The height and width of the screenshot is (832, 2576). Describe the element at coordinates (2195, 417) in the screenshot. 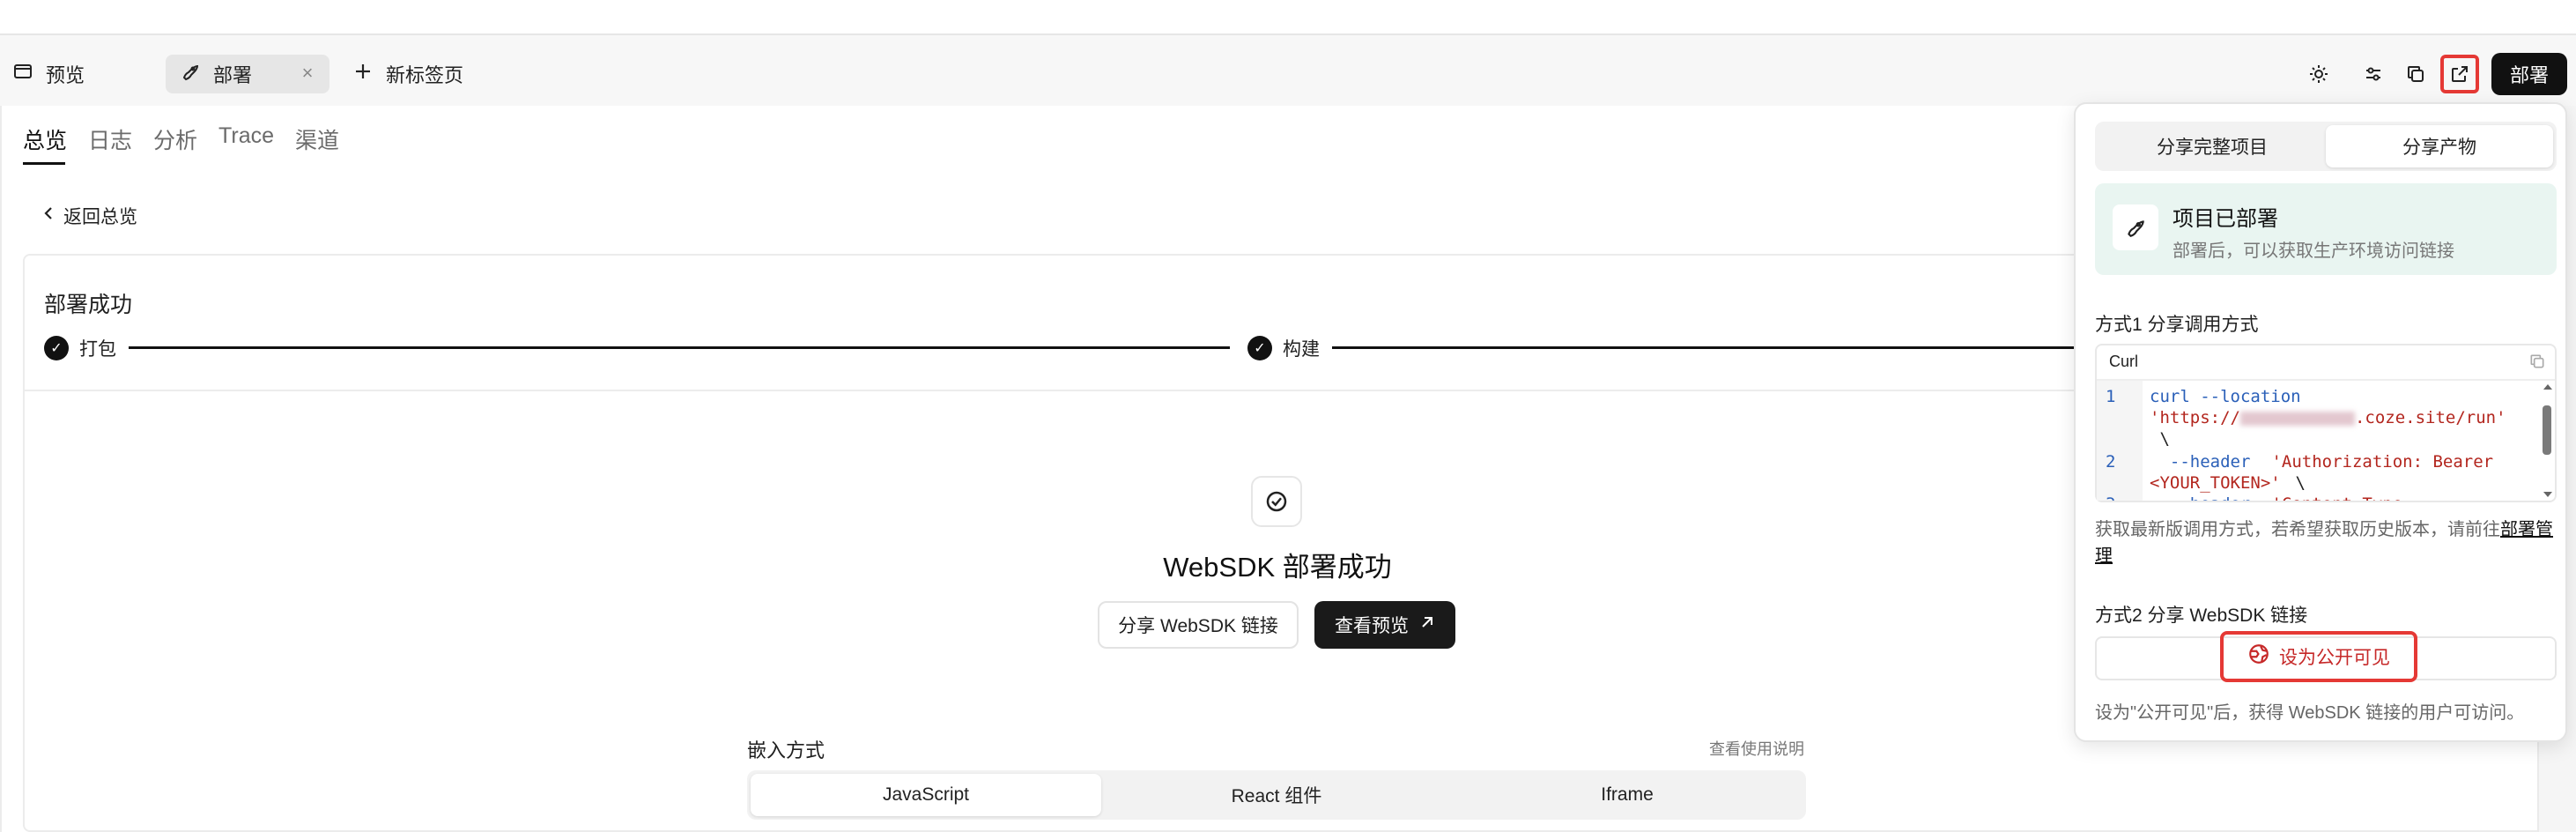

I see `code-token: 'https://` at that location.